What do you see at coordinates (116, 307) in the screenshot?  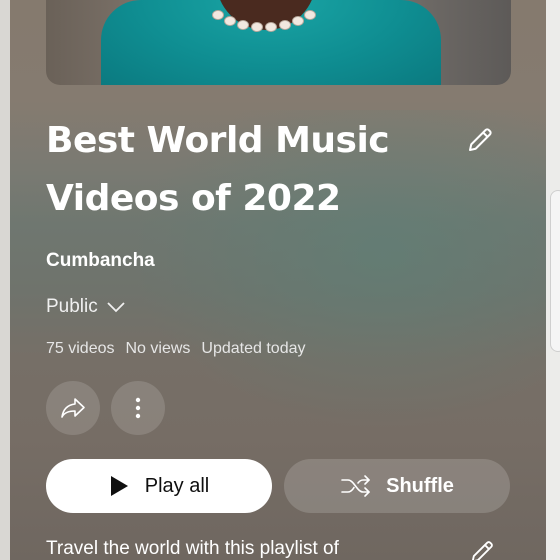 I see `chevron-down-icon` at bounding box center [116, 307].